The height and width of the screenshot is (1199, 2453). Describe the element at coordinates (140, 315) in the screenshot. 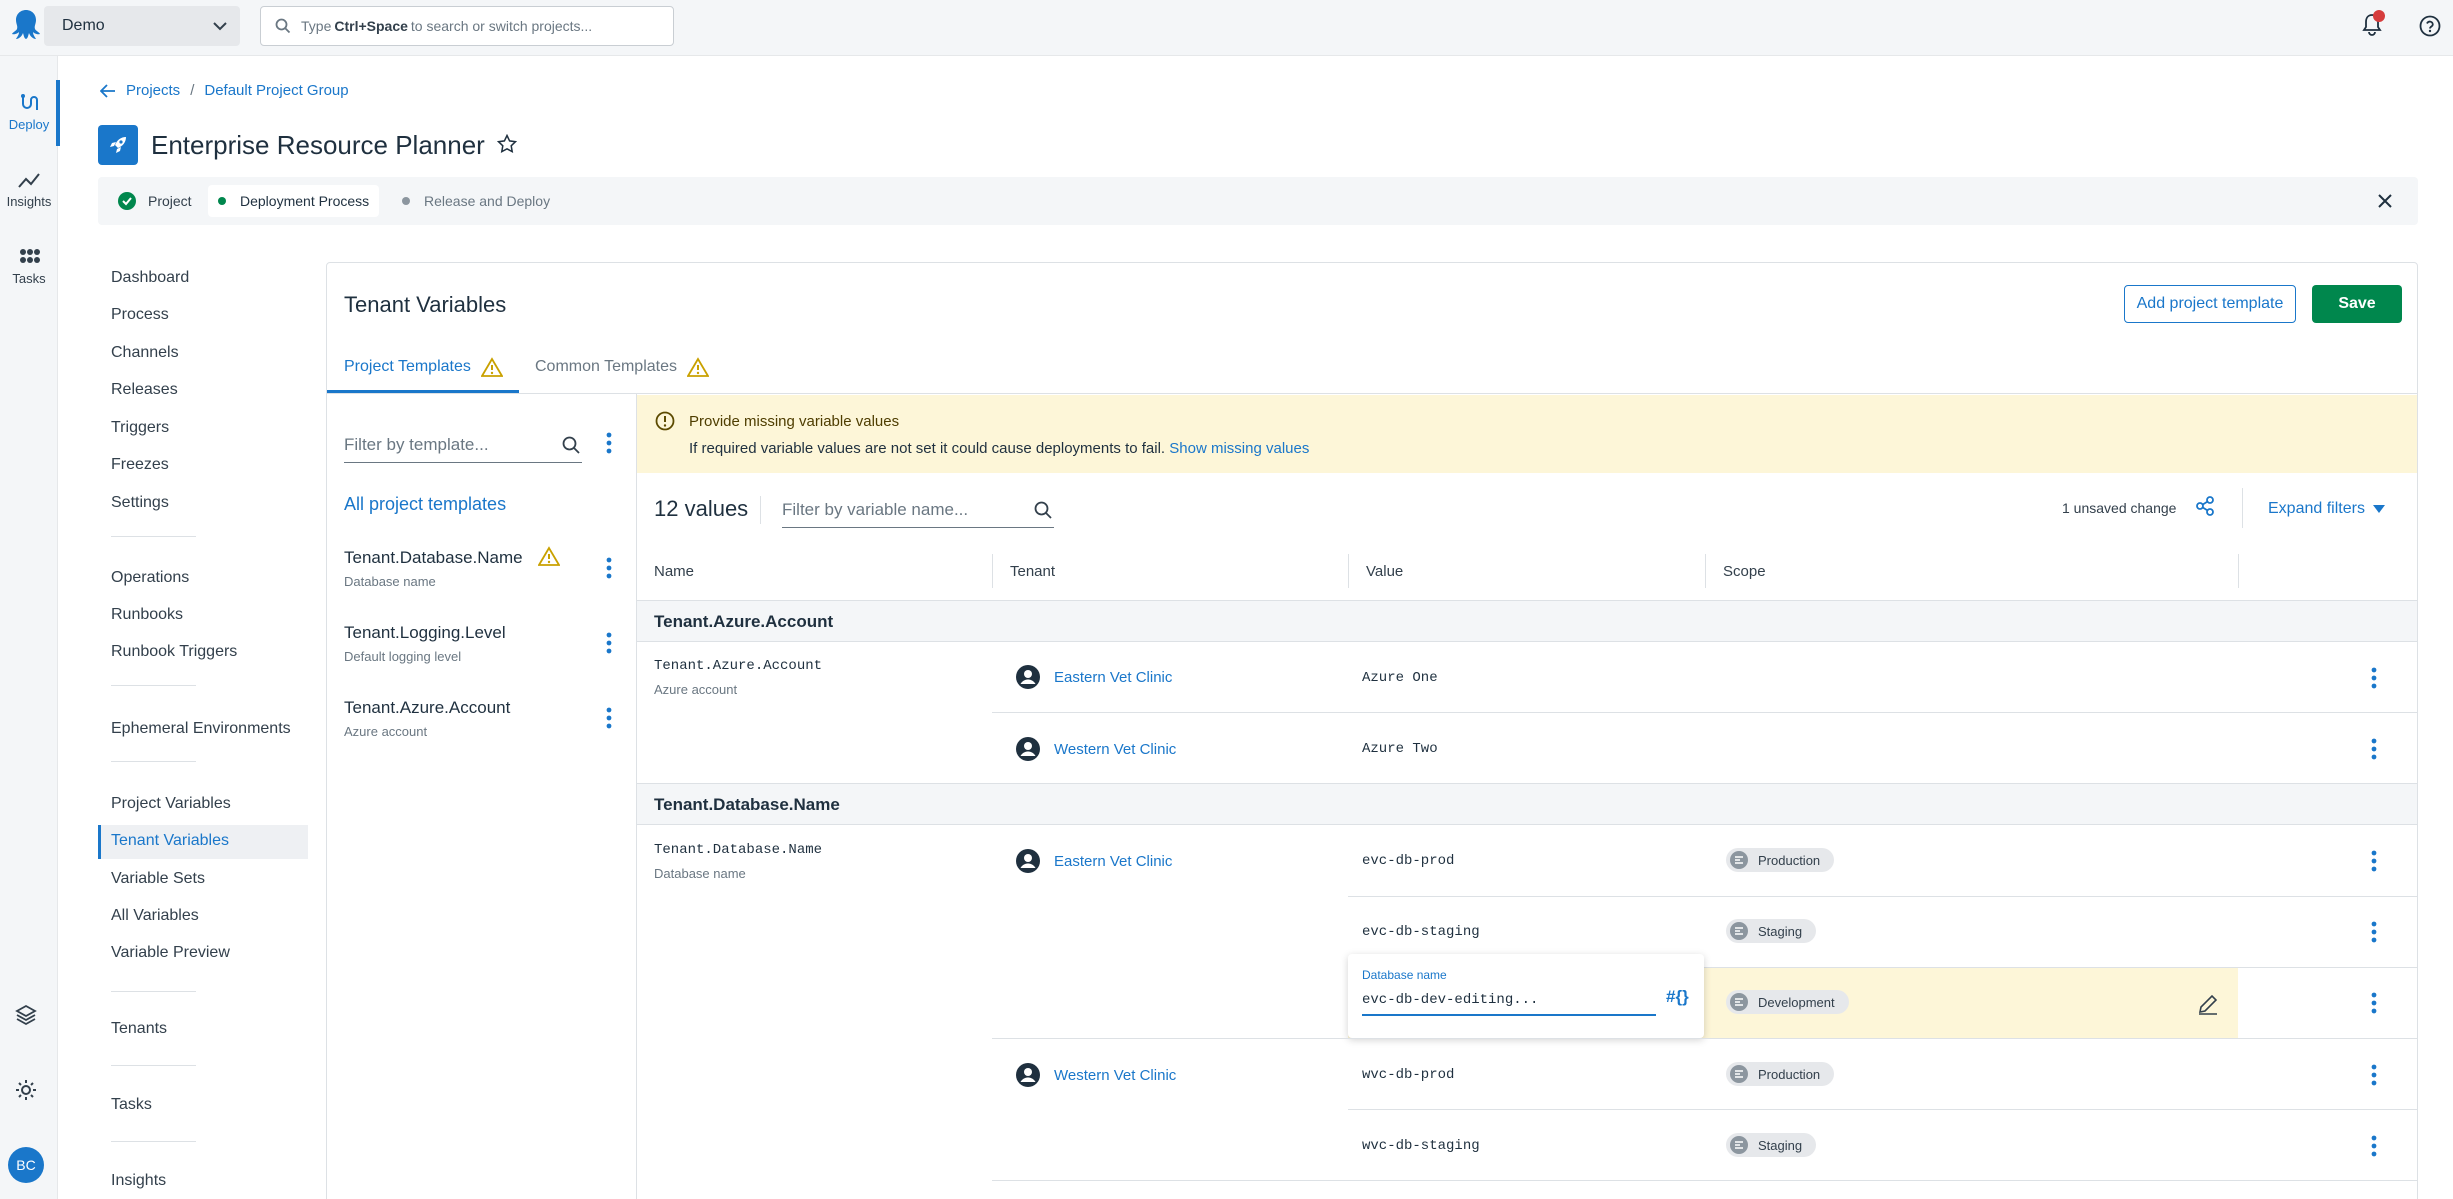

I see `nav-process: Process` at that location.